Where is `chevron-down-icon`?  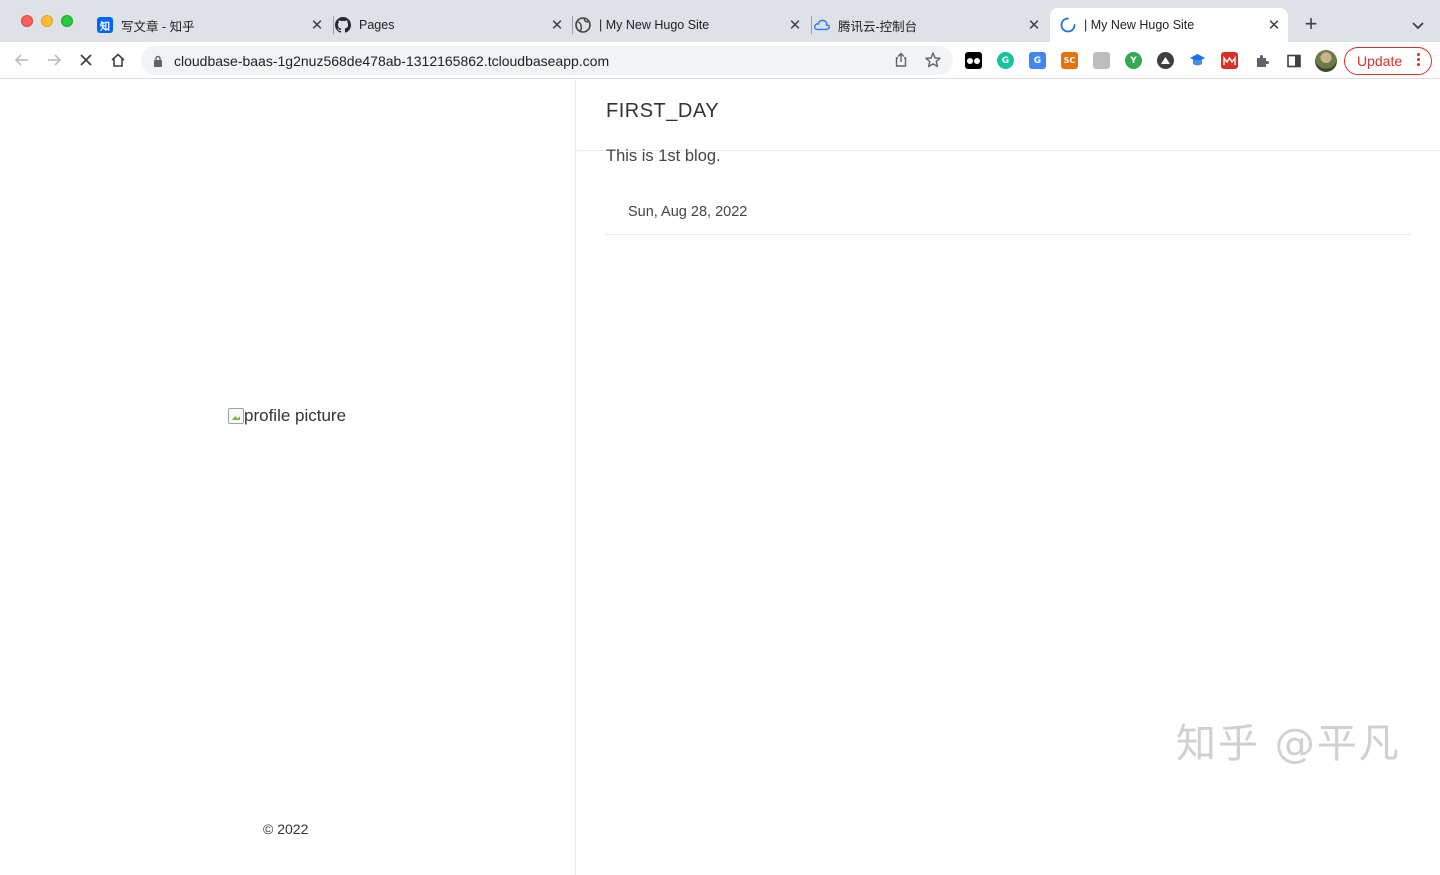
chevron-down-icon is located at coordinates (1418, 25).